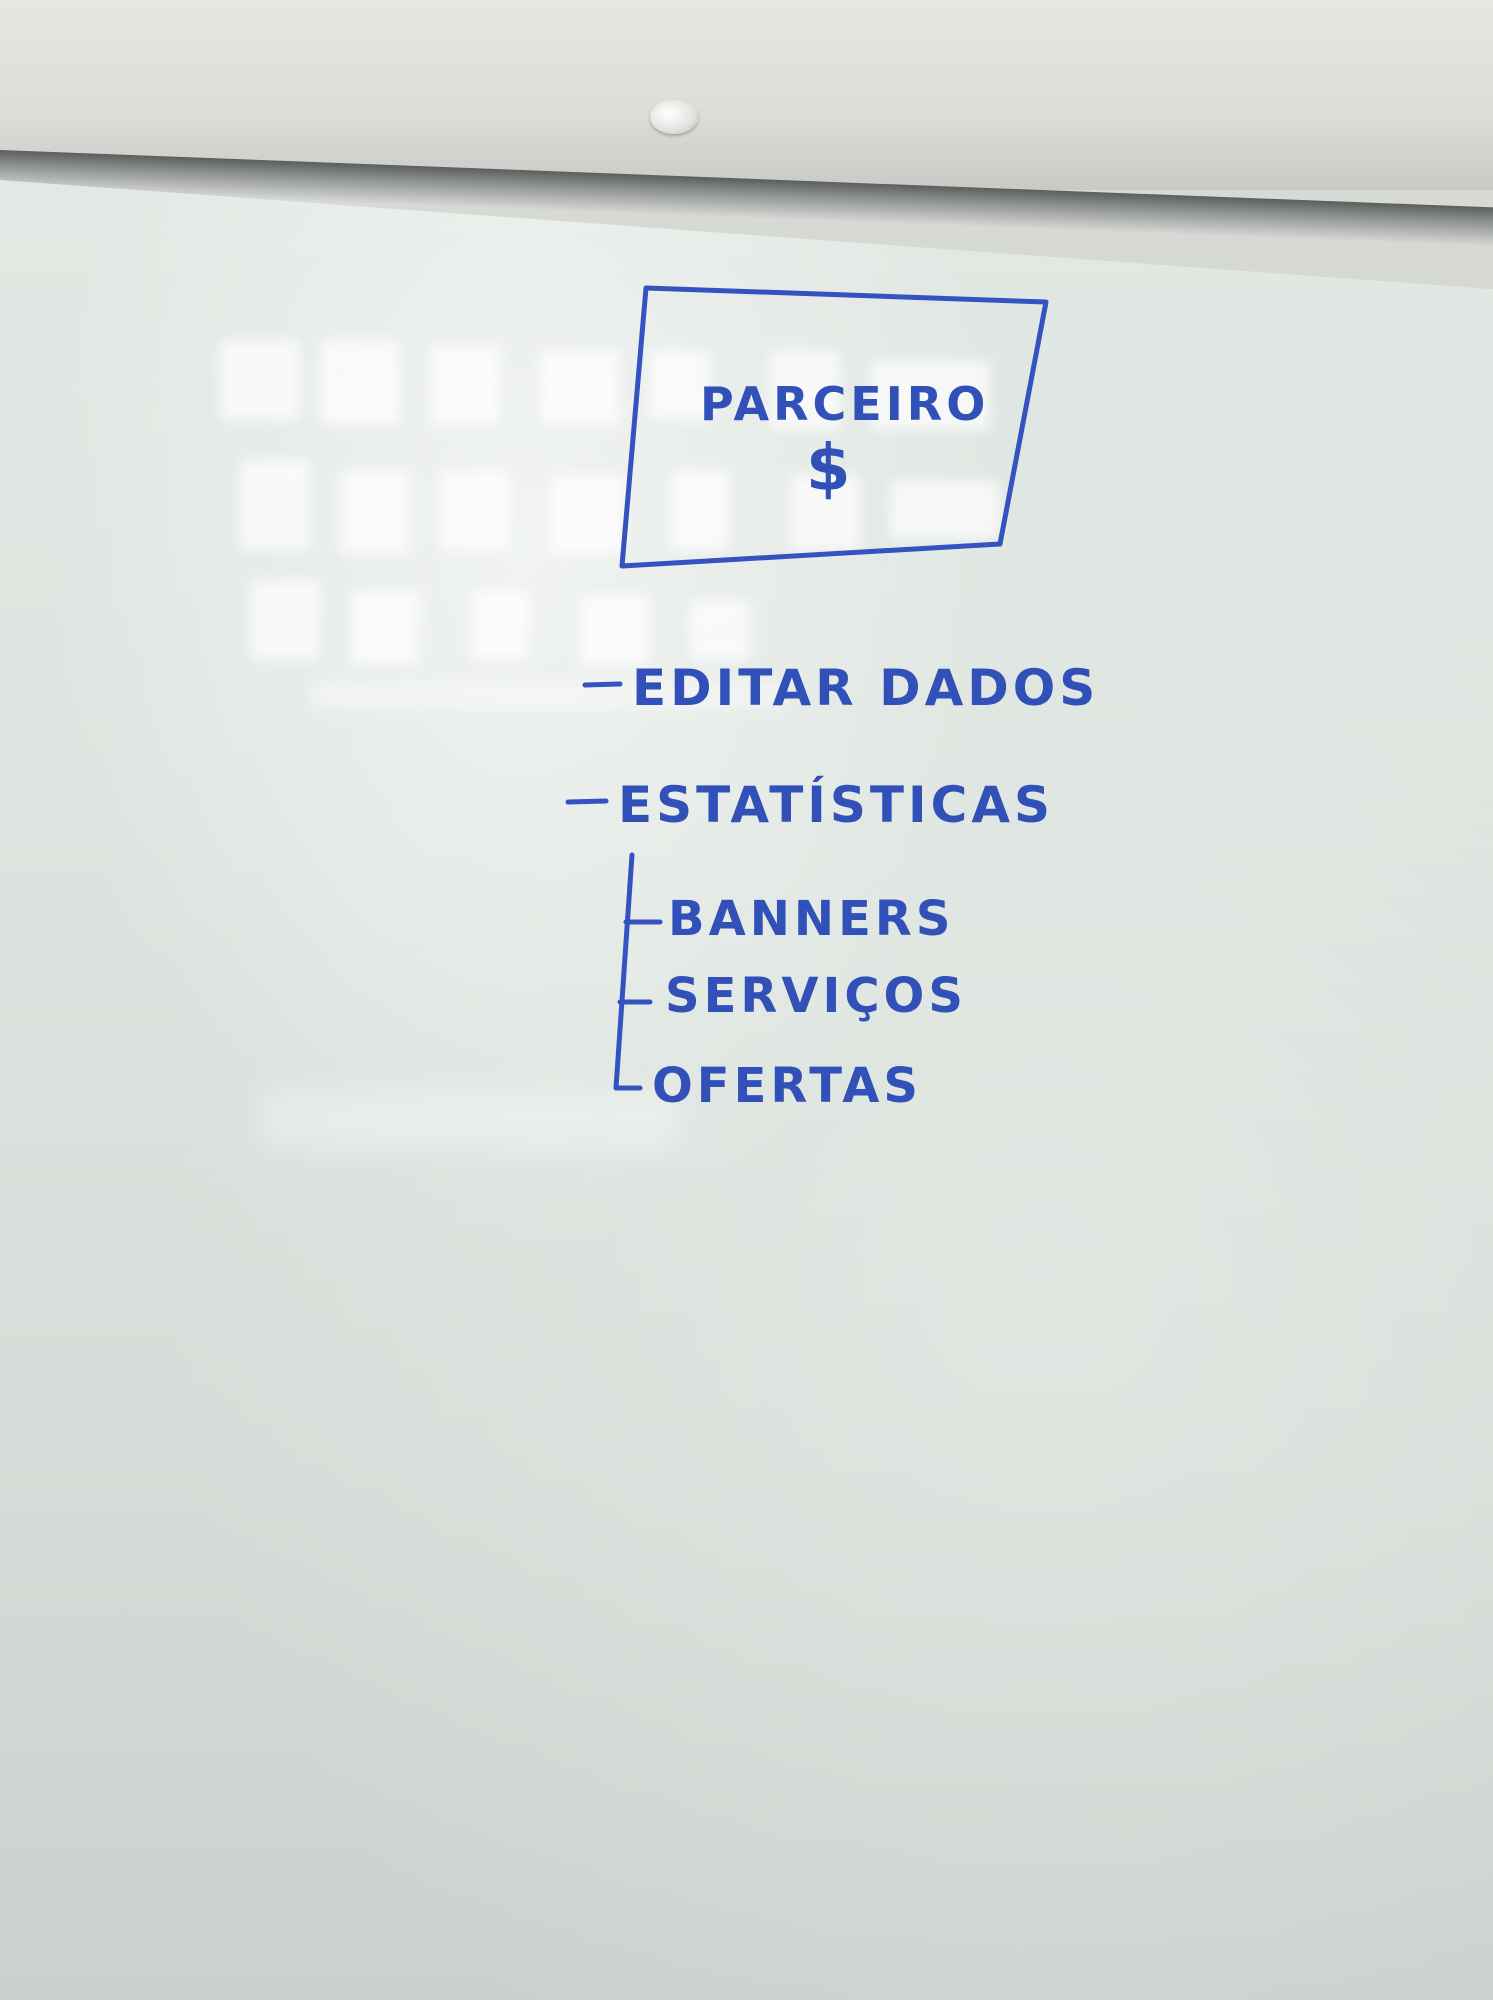 This screenshot has height=2000, width=1493. I want to click on item-estatisticas: ESTATÍSTICAS, so click(836, 804).